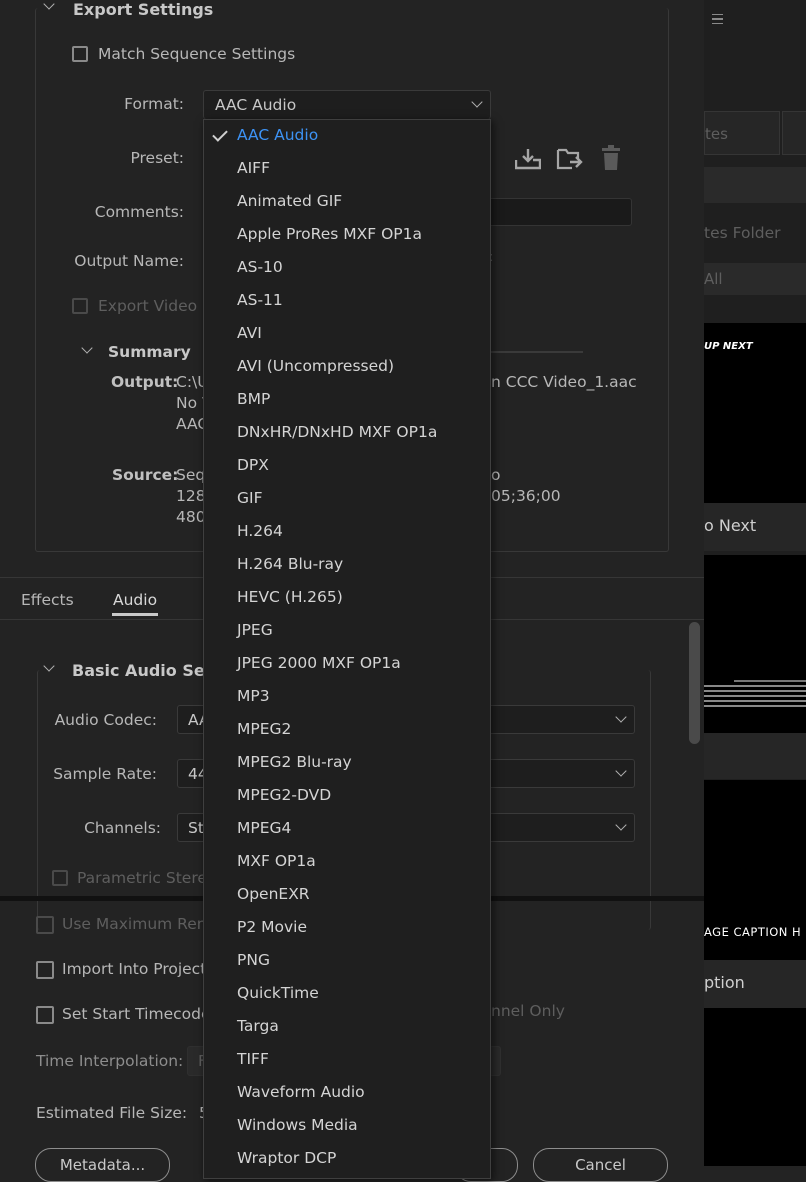 Image resolution: width=806 pixels, height=1182 pixels. I want to click on format-option: H.264 Blu-ray, so click(290, 564).